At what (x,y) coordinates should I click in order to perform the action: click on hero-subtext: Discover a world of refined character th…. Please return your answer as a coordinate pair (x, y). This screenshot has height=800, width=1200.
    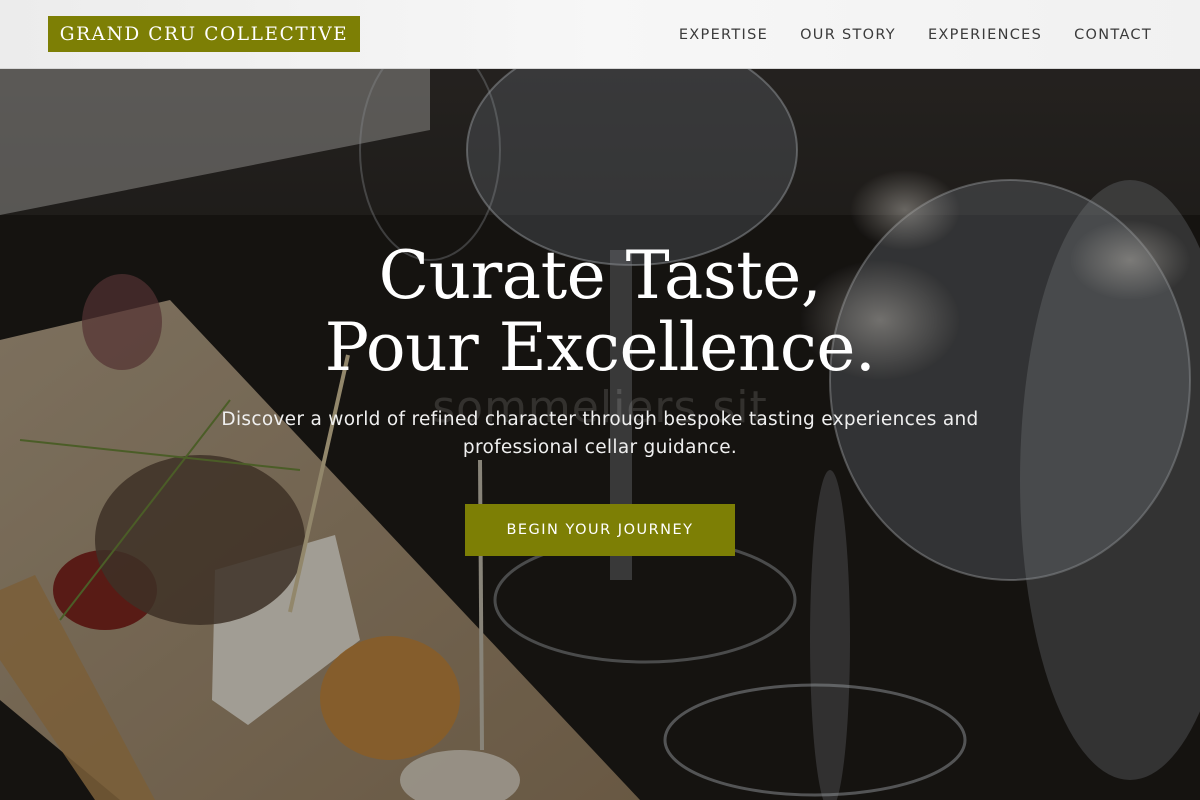
    Looking at the image, I should click on (600, 433).